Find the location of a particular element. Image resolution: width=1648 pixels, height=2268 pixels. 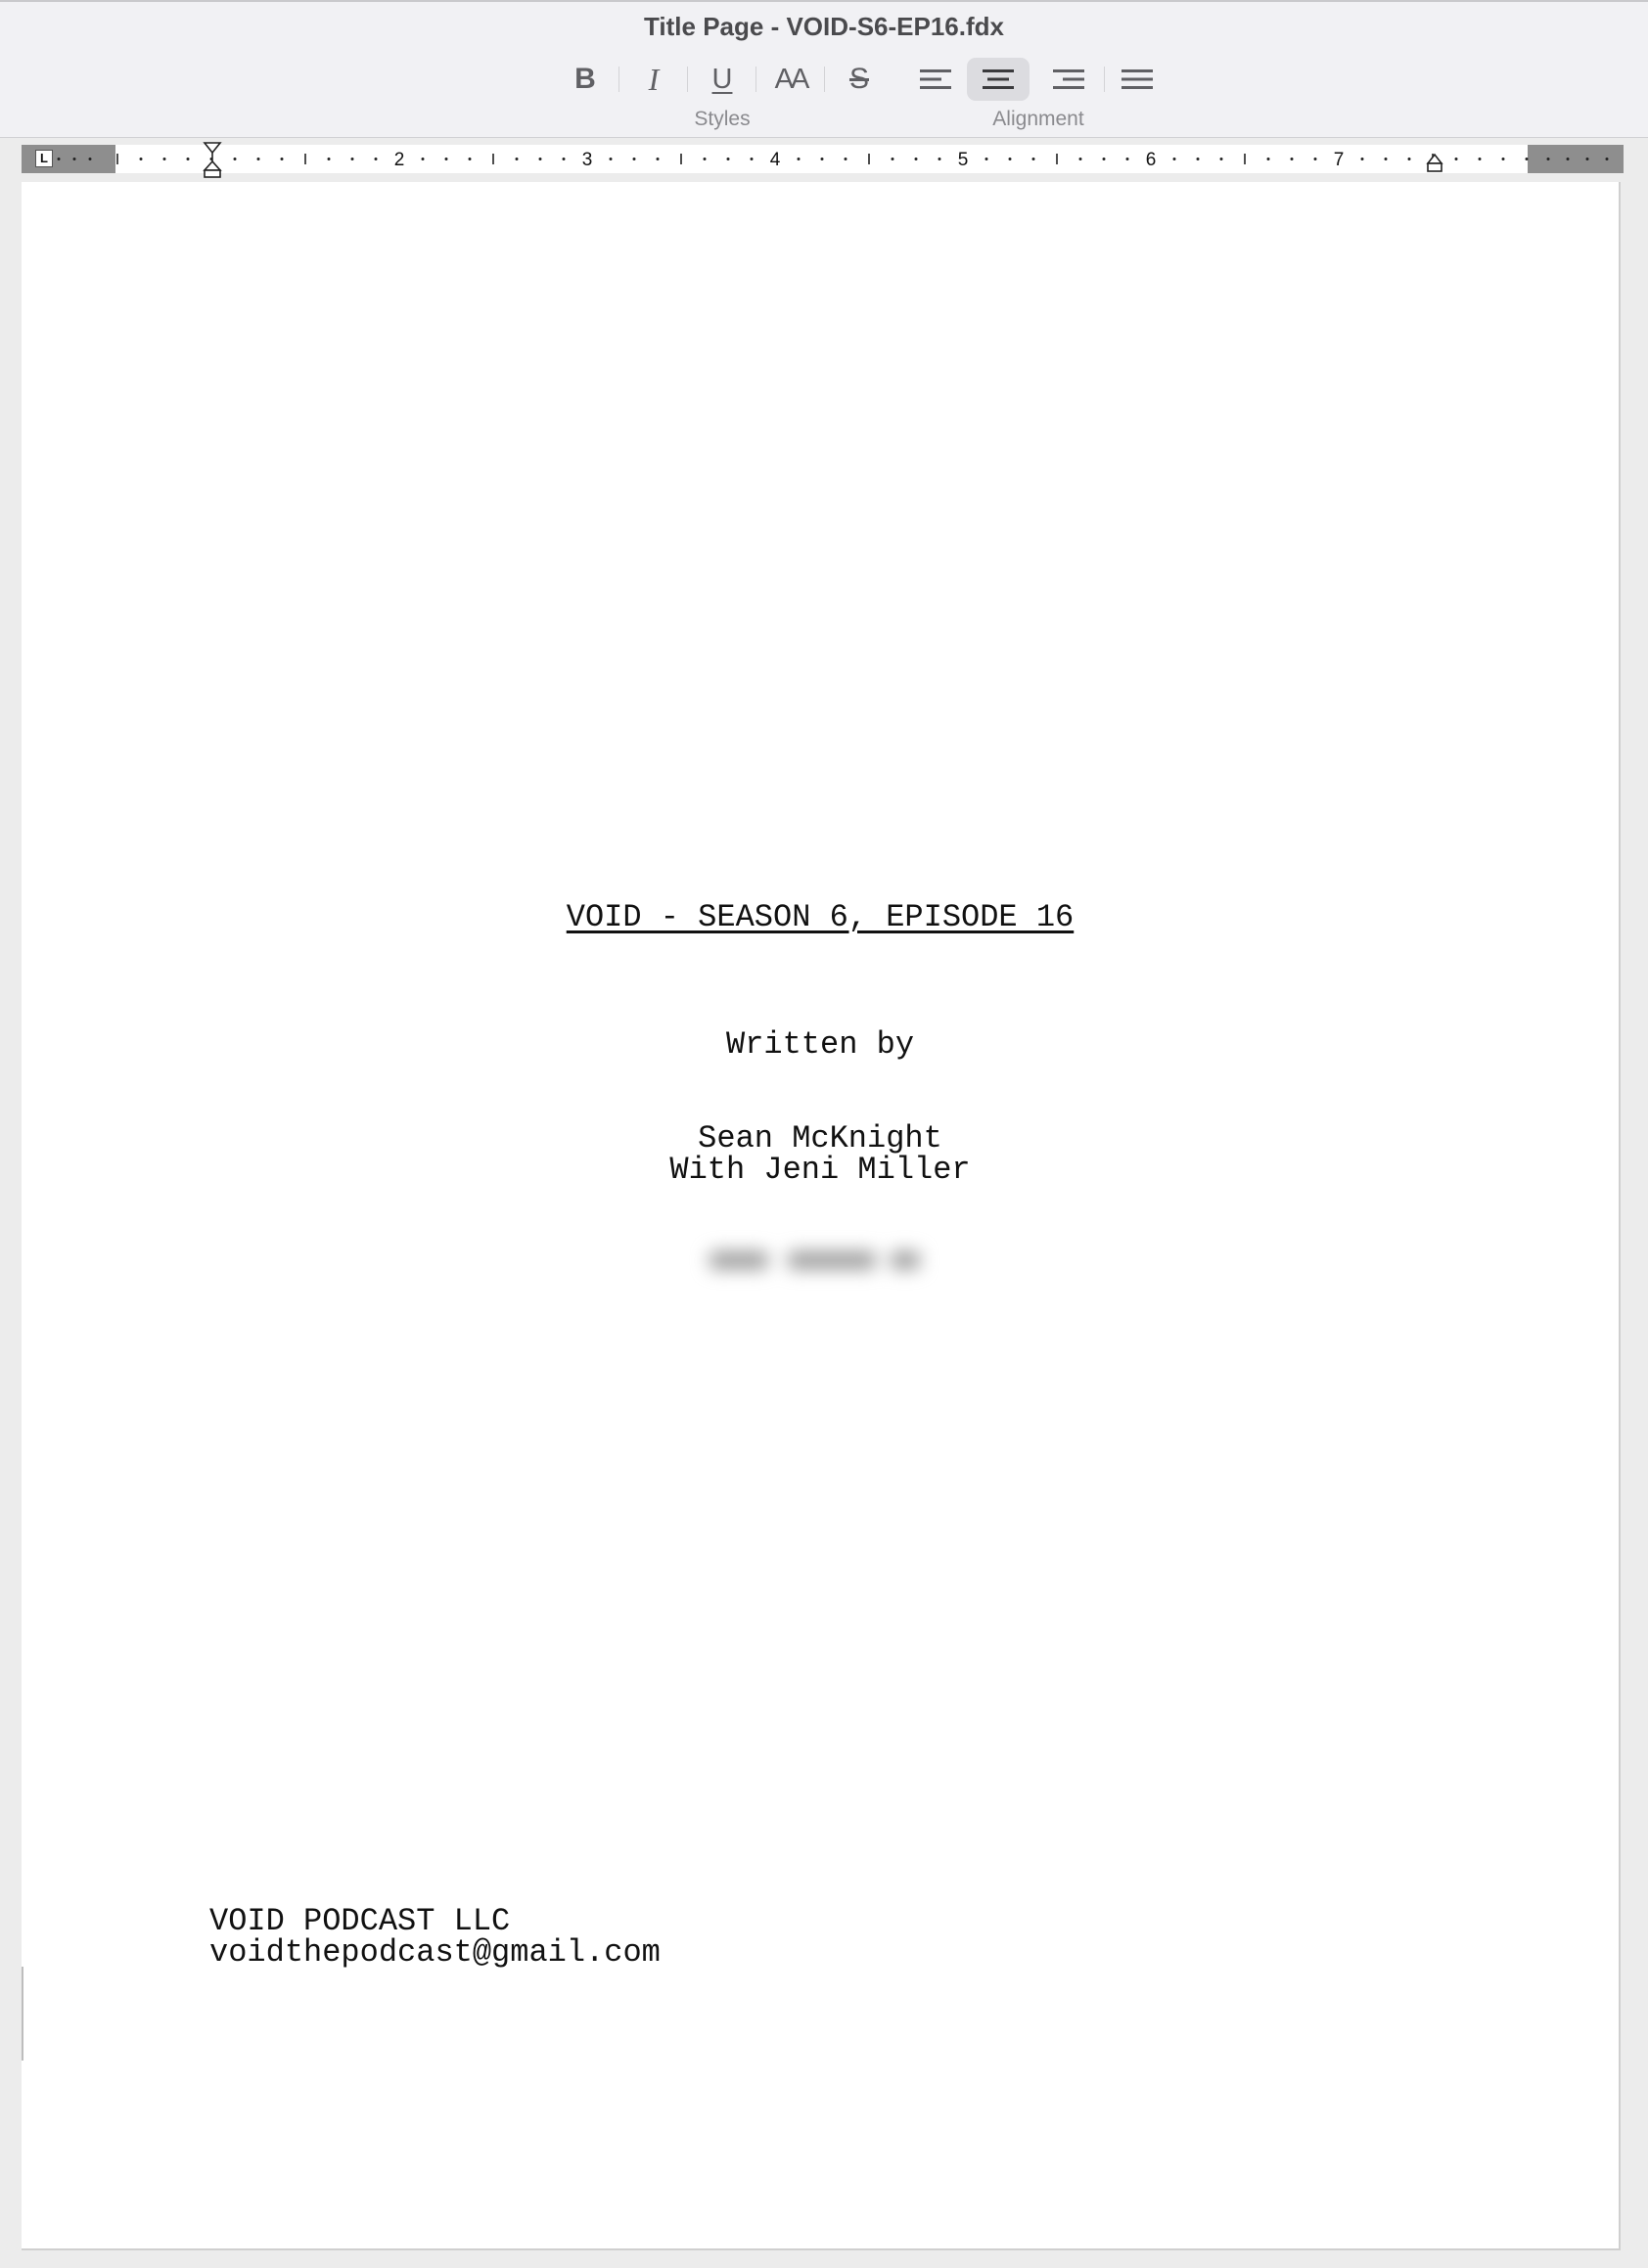

align-left-icon is located at coordinates (936, 79).